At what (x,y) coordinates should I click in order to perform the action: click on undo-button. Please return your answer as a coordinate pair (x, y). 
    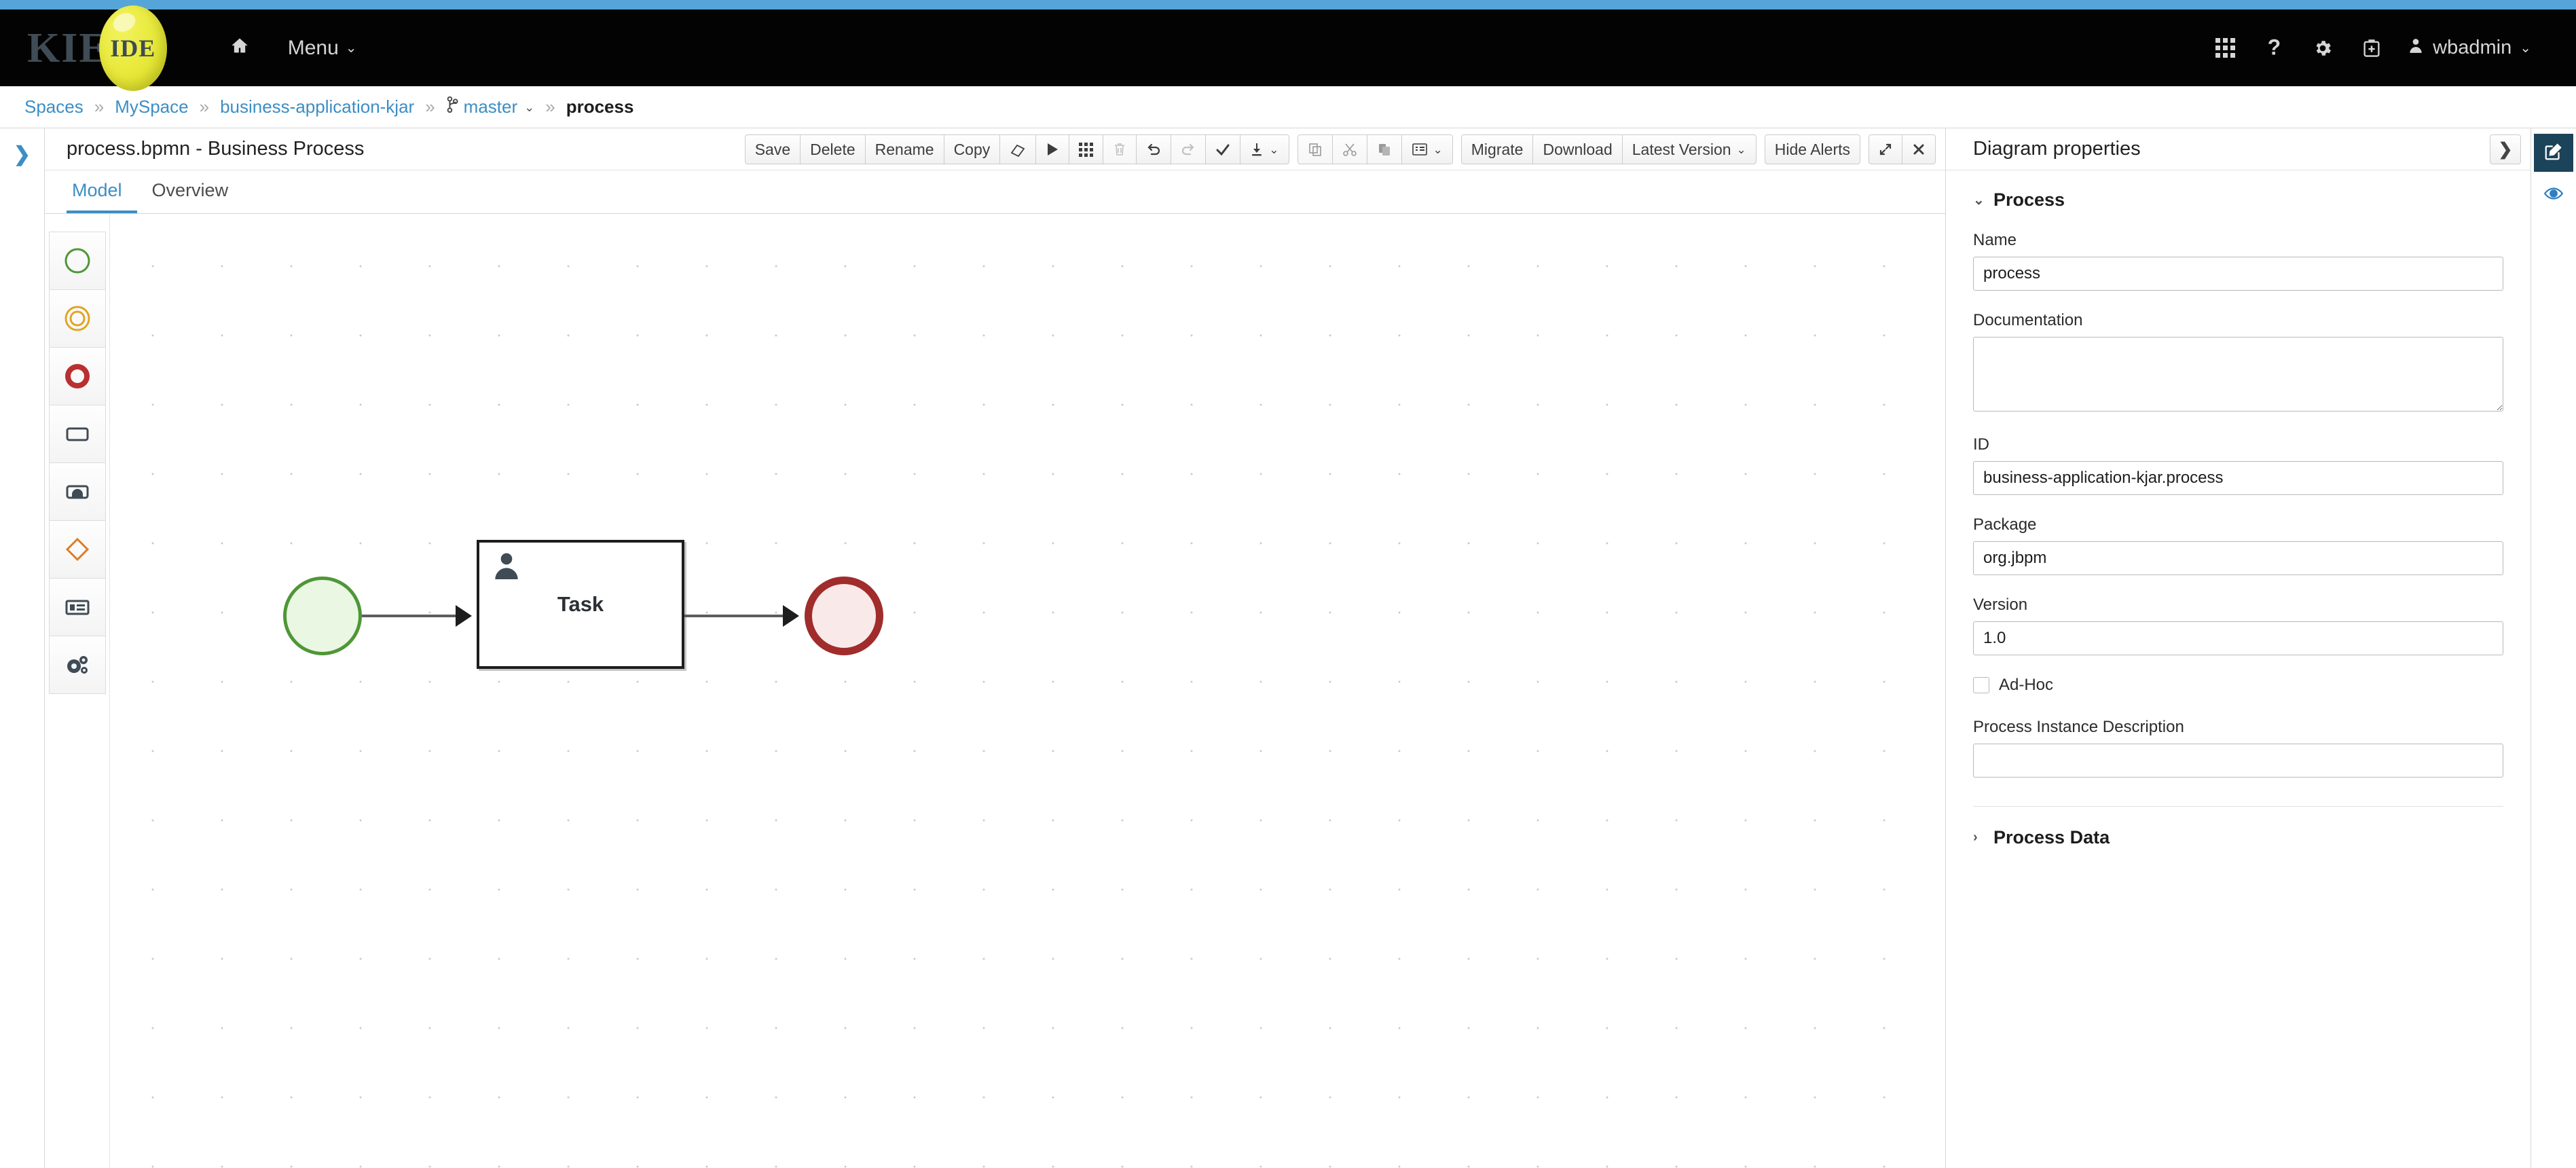
    Looking at the image, I should click on (1154, 149).